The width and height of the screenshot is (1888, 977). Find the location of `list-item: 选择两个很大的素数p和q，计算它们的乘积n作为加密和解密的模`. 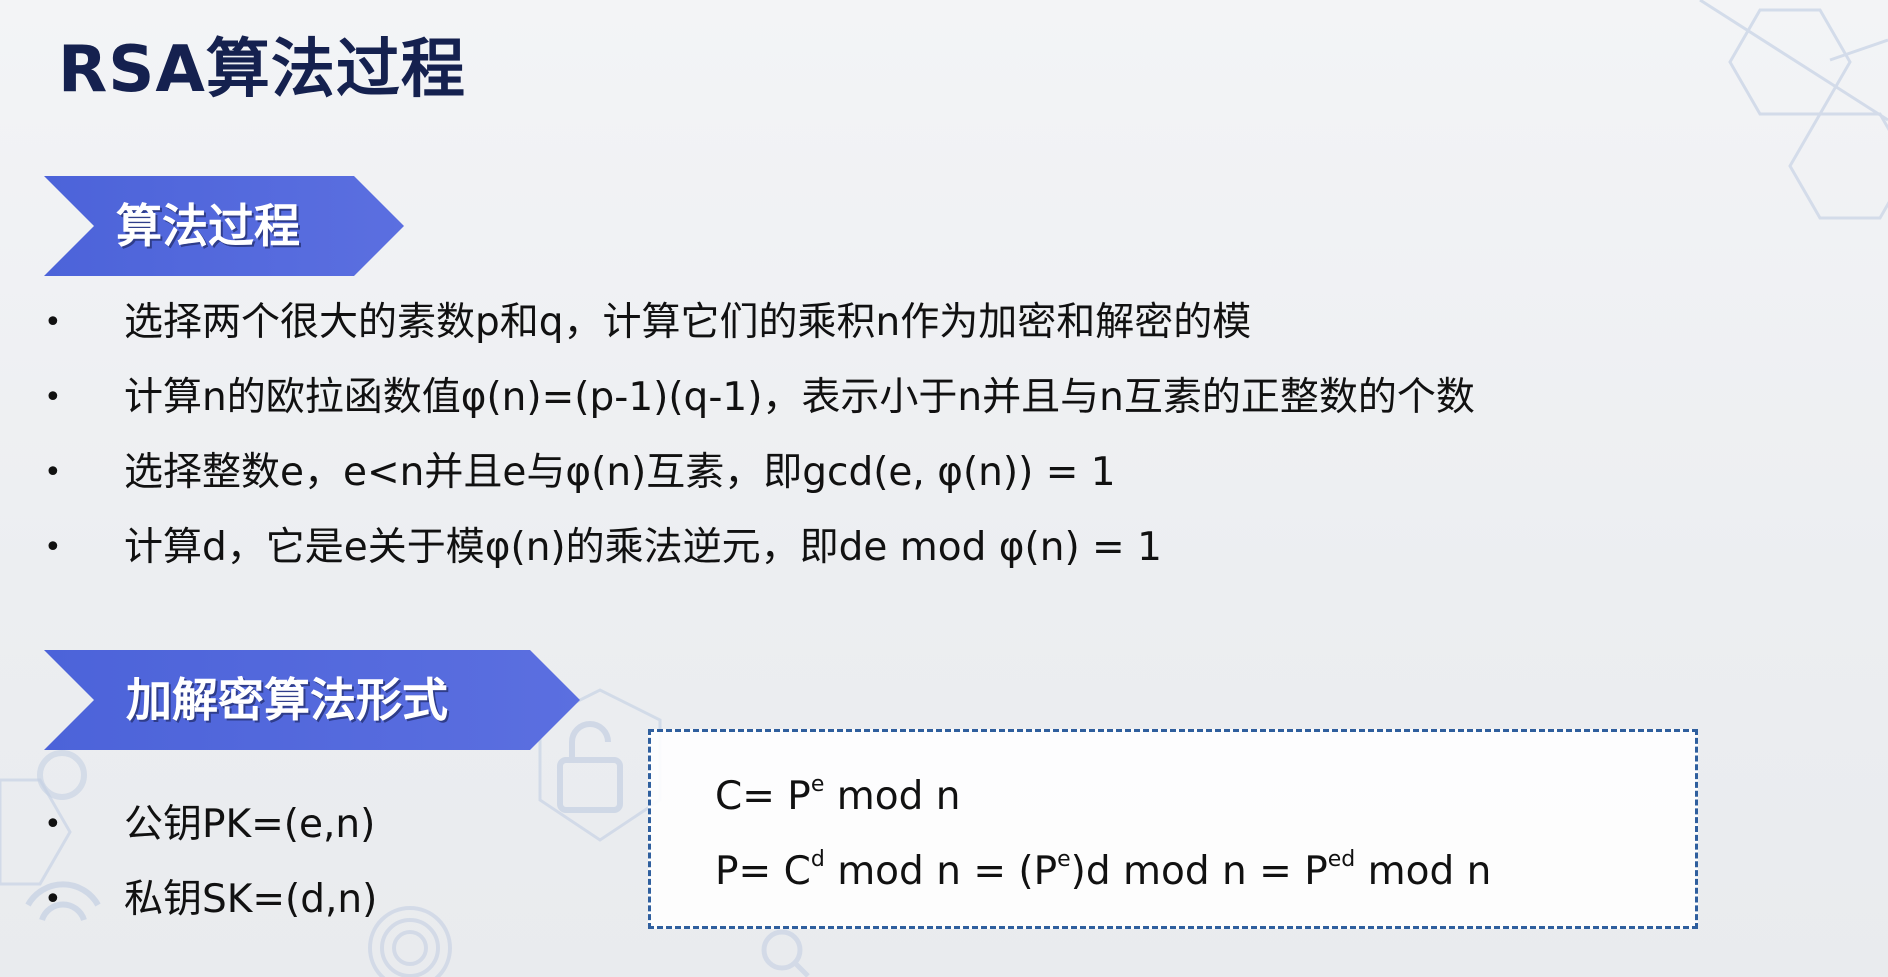

list-item: 选择两个很大的素数p和q，计算它们的乘积n作为加密和解密的模 is located at coordinates (757, 332).